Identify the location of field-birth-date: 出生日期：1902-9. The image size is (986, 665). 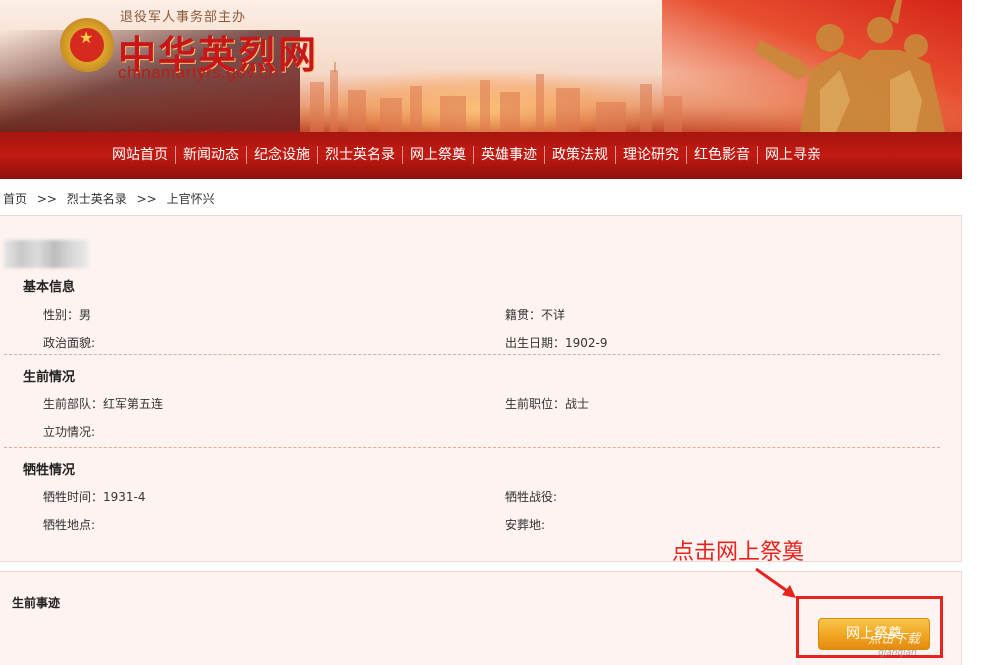
(556, 343).